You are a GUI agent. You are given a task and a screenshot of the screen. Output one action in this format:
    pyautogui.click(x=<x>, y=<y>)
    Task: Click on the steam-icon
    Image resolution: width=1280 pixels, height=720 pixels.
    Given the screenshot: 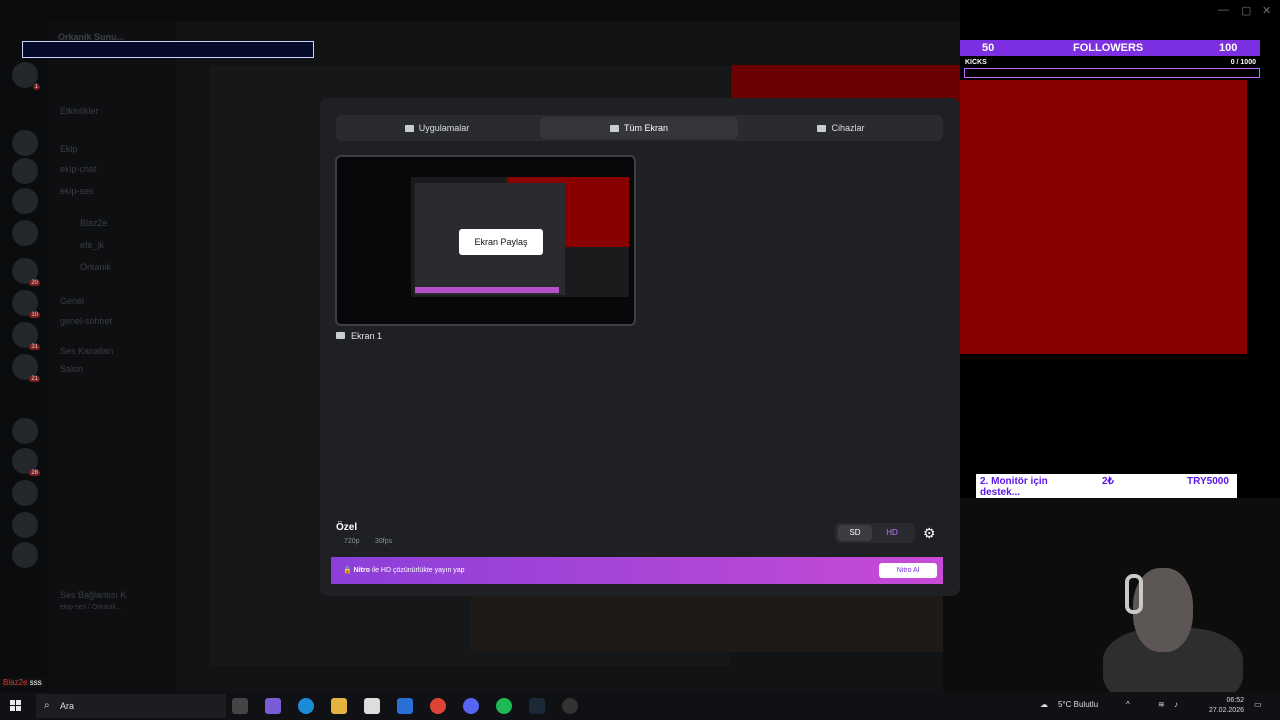 What is the action you would take?
    pyautogui.click(x=537, y=706)
    